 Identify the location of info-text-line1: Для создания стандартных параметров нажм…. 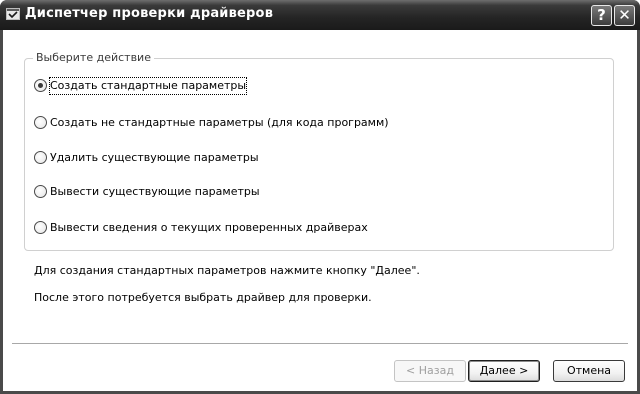
(227, 270).